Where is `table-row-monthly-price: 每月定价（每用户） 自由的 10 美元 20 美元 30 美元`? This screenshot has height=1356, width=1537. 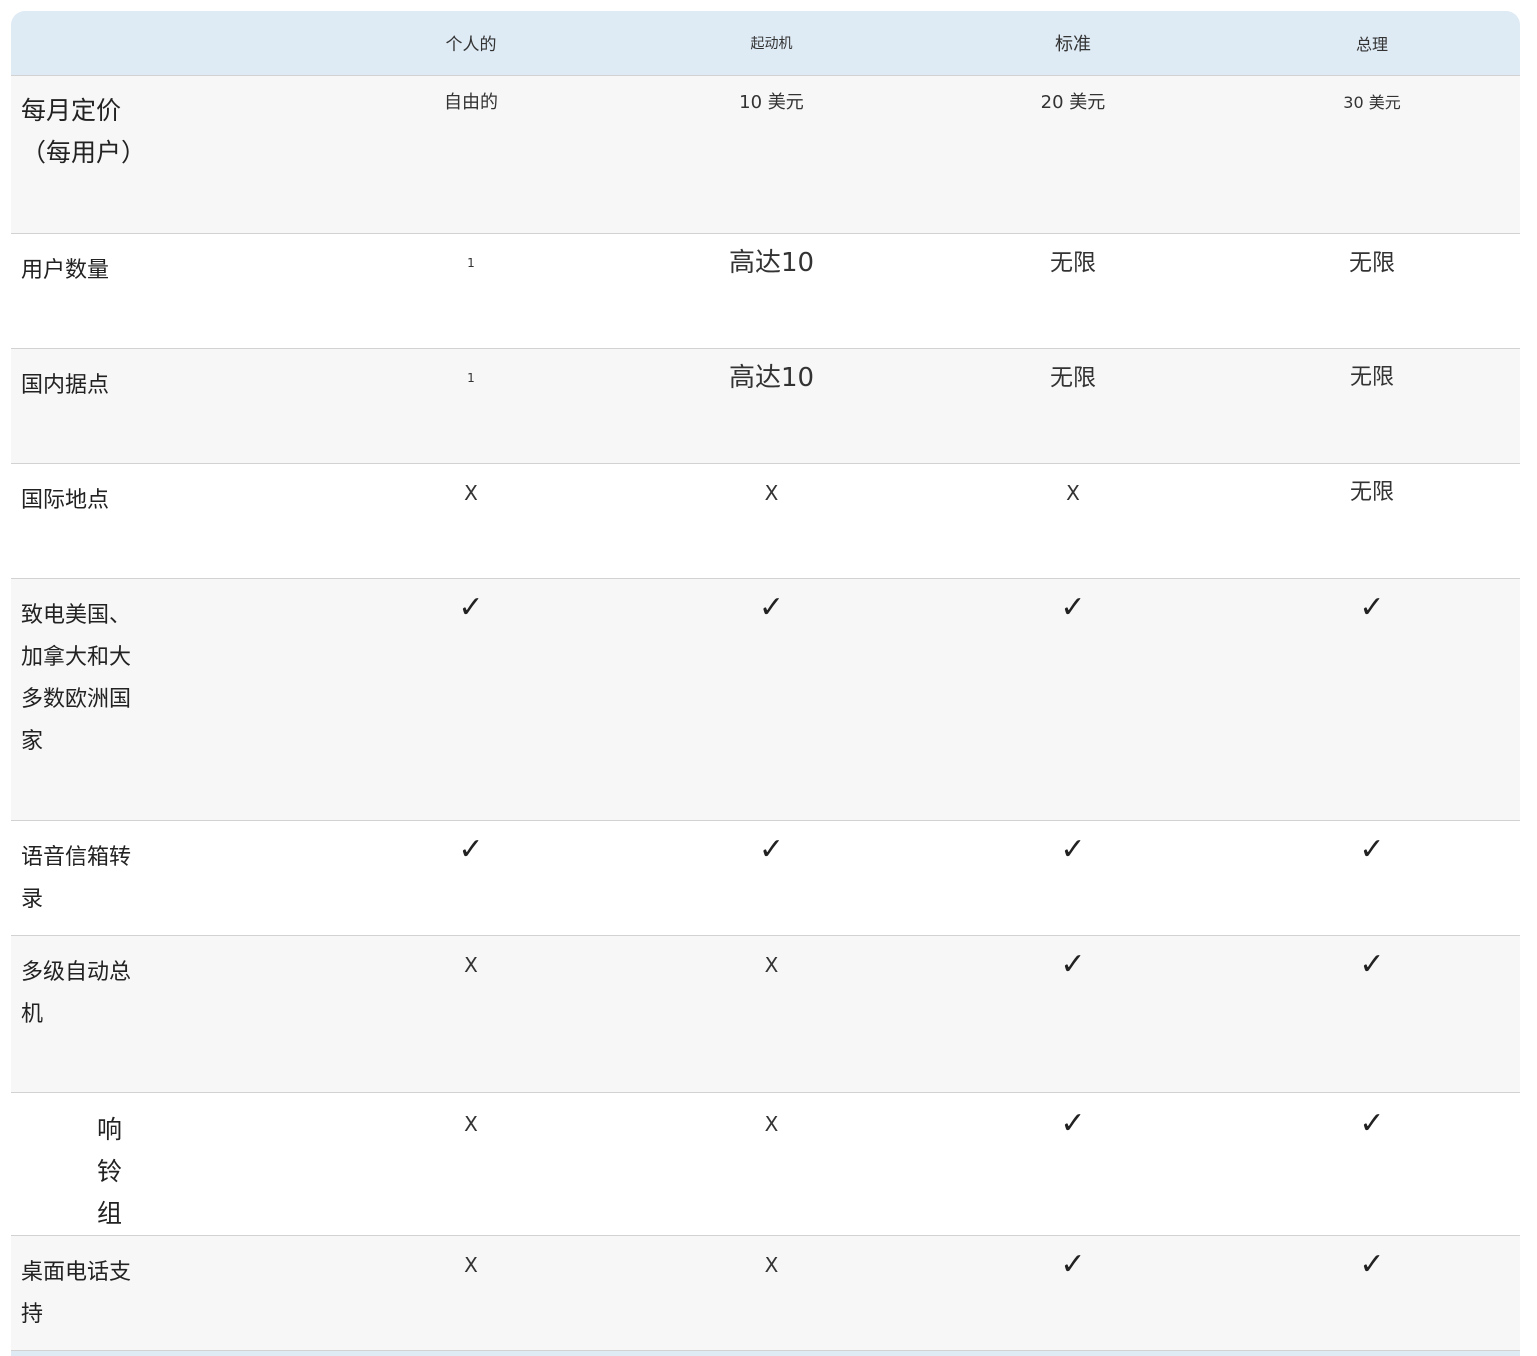 table-row-monthly-price: 每月定价（每用户） 自由的 10 美元 20 美元 30 美元 is located at coordinates (765, 154).